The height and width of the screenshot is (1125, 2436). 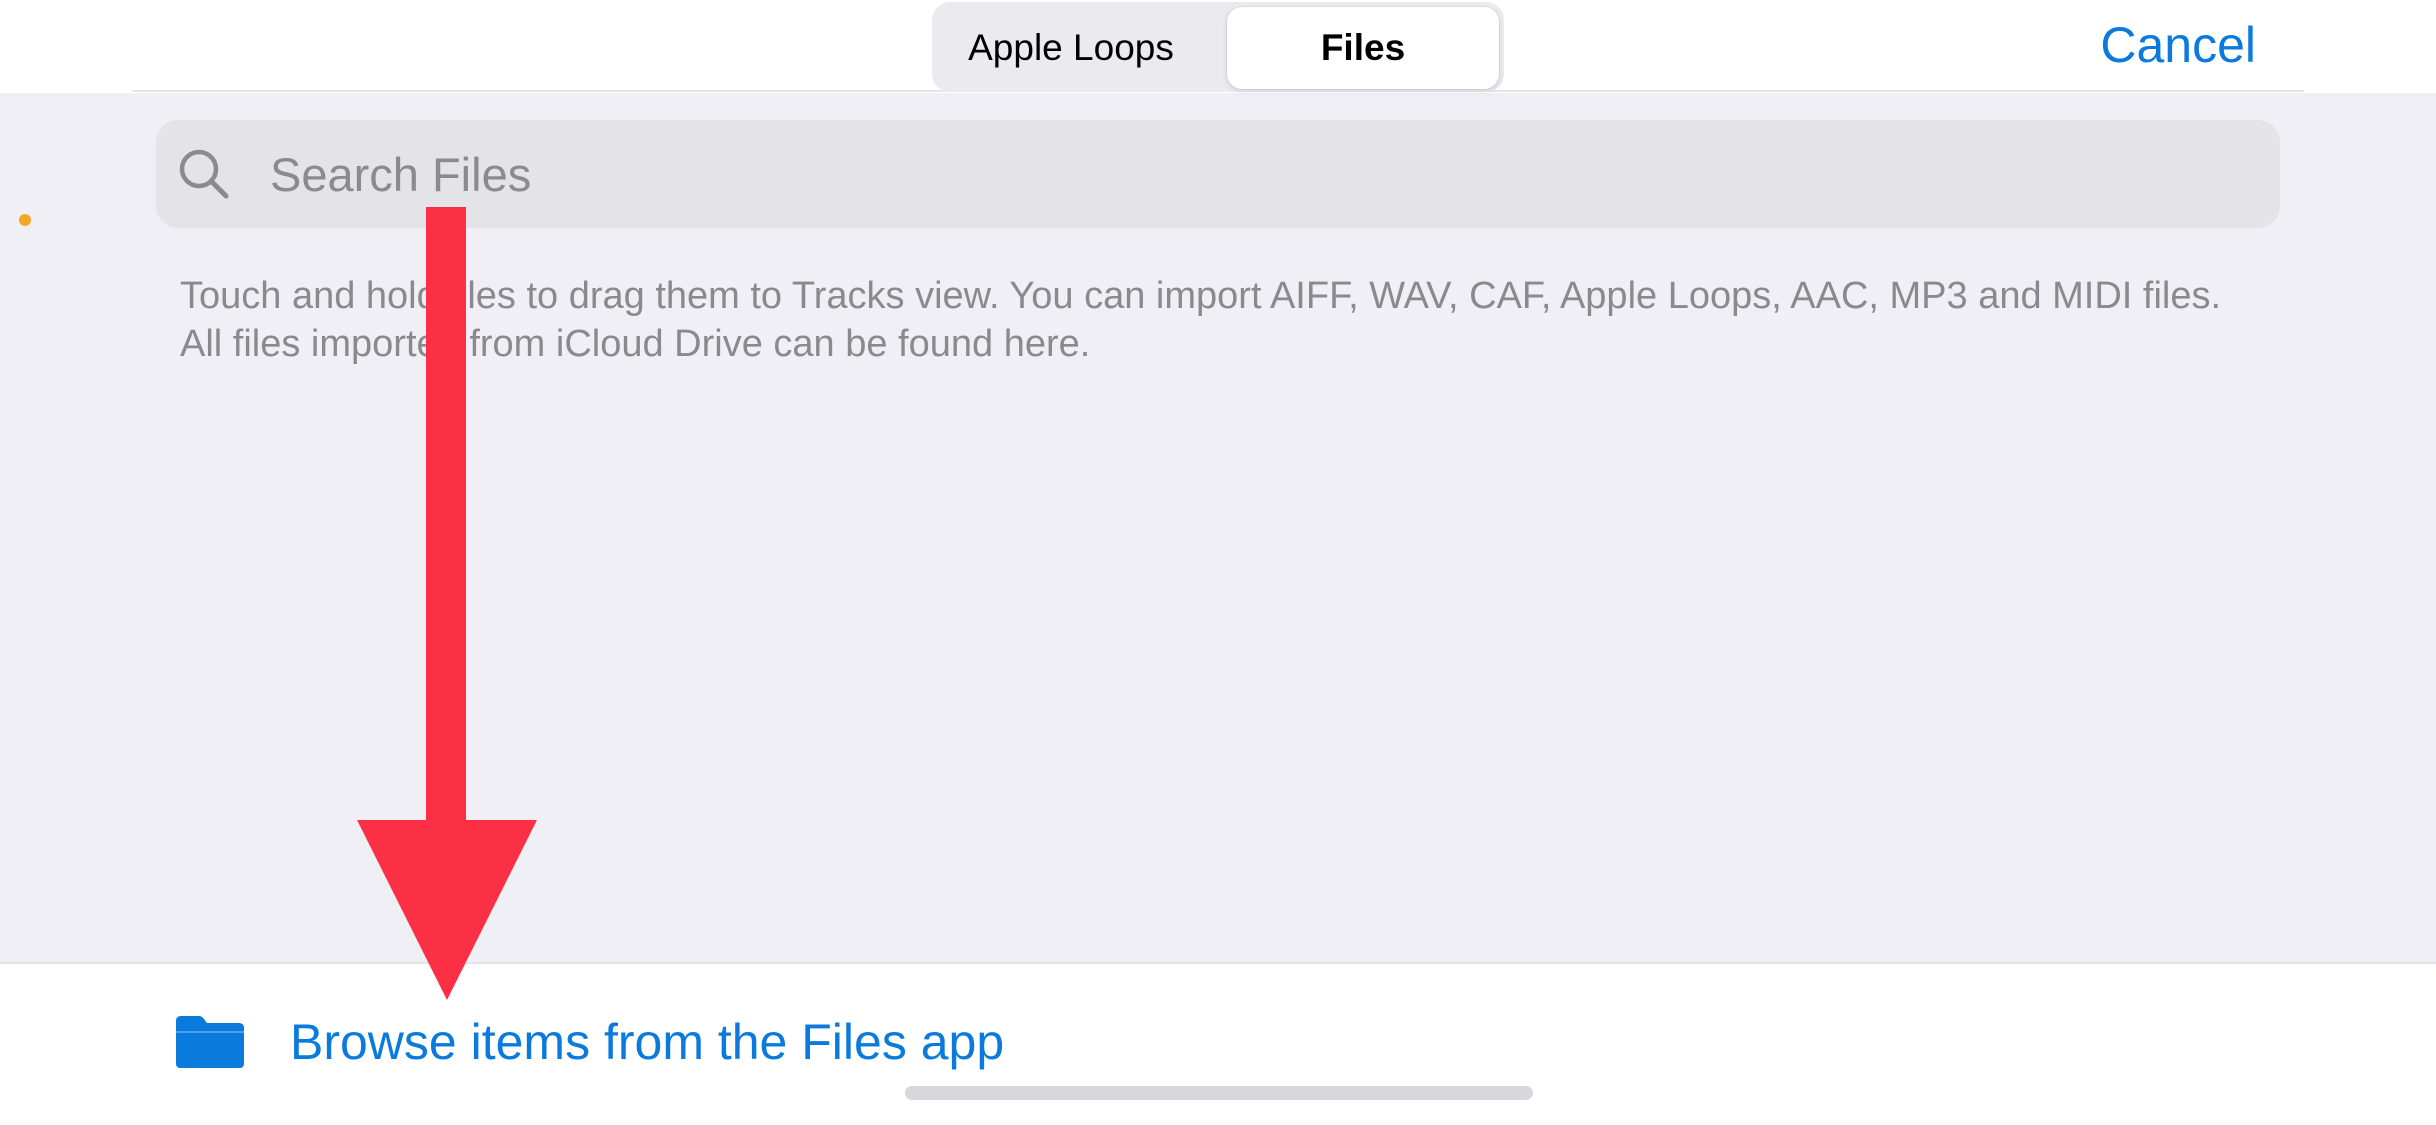 What do you see at coordinates (1260, 174) in the screenshot?
I see `search-input` at bounding box center [1260, 174].